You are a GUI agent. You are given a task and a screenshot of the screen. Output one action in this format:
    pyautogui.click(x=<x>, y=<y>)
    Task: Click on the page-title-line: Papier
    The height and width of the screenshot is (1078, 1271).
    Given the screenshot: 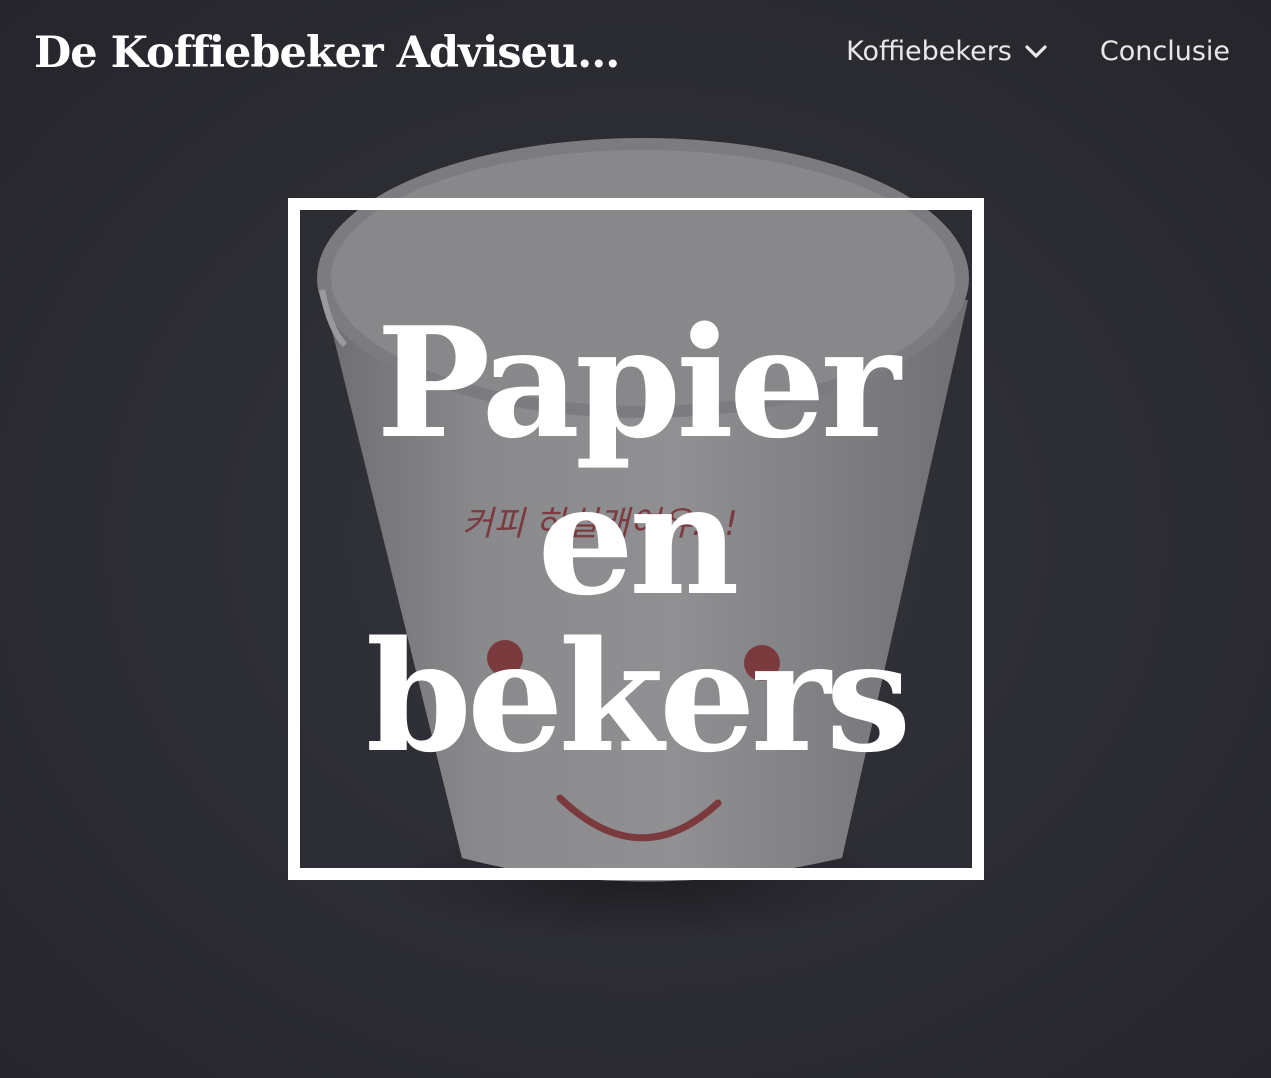 What is the action you would take?
    pyautogui.click(x=638, y=382)
    